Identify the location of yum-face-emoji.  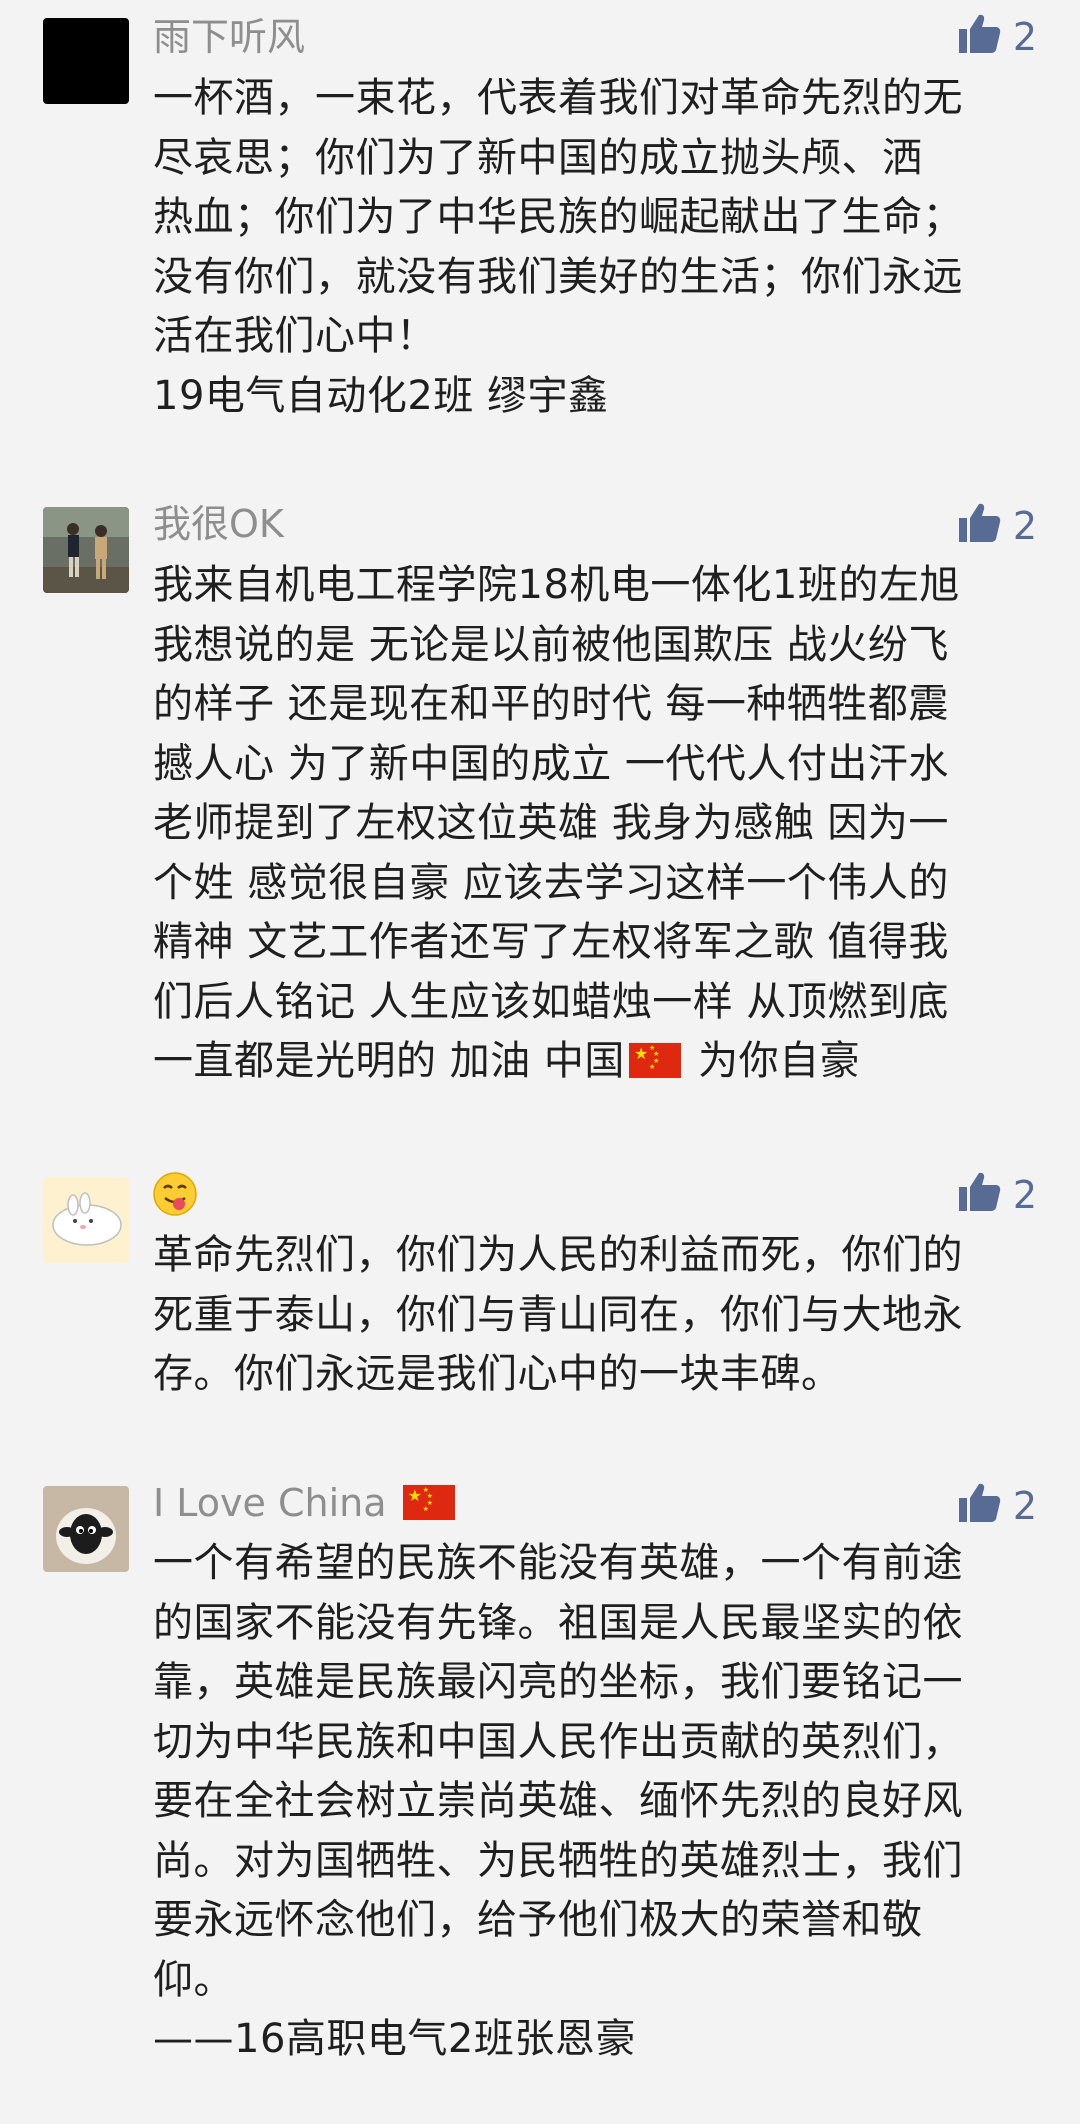
(175, 1198).